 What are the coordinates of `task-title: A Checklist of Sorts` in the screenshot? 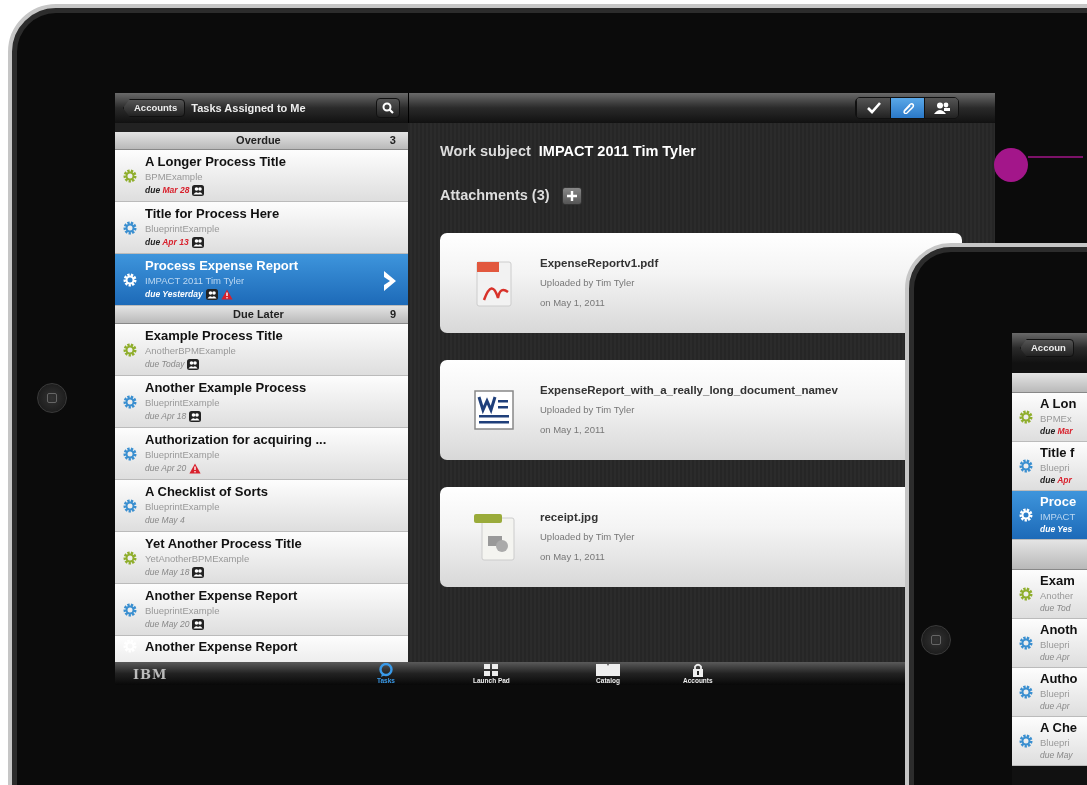 It's located at (207, 492).